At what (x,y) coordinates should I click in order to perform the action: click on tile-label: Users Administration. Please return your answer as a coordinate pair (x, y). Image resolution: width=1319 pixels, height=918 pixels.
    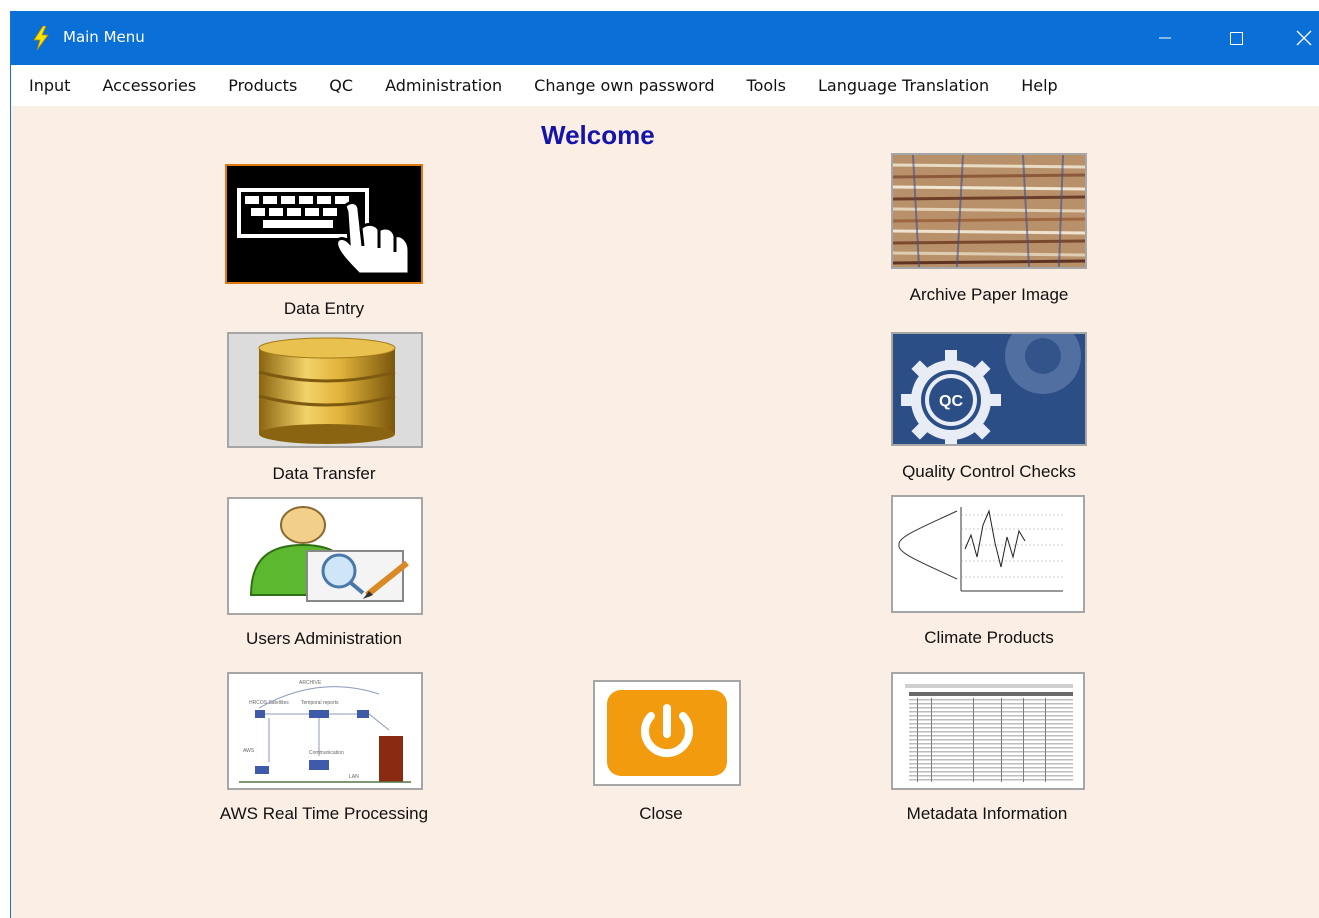
    Looking at the image, I should click on (324, 638).